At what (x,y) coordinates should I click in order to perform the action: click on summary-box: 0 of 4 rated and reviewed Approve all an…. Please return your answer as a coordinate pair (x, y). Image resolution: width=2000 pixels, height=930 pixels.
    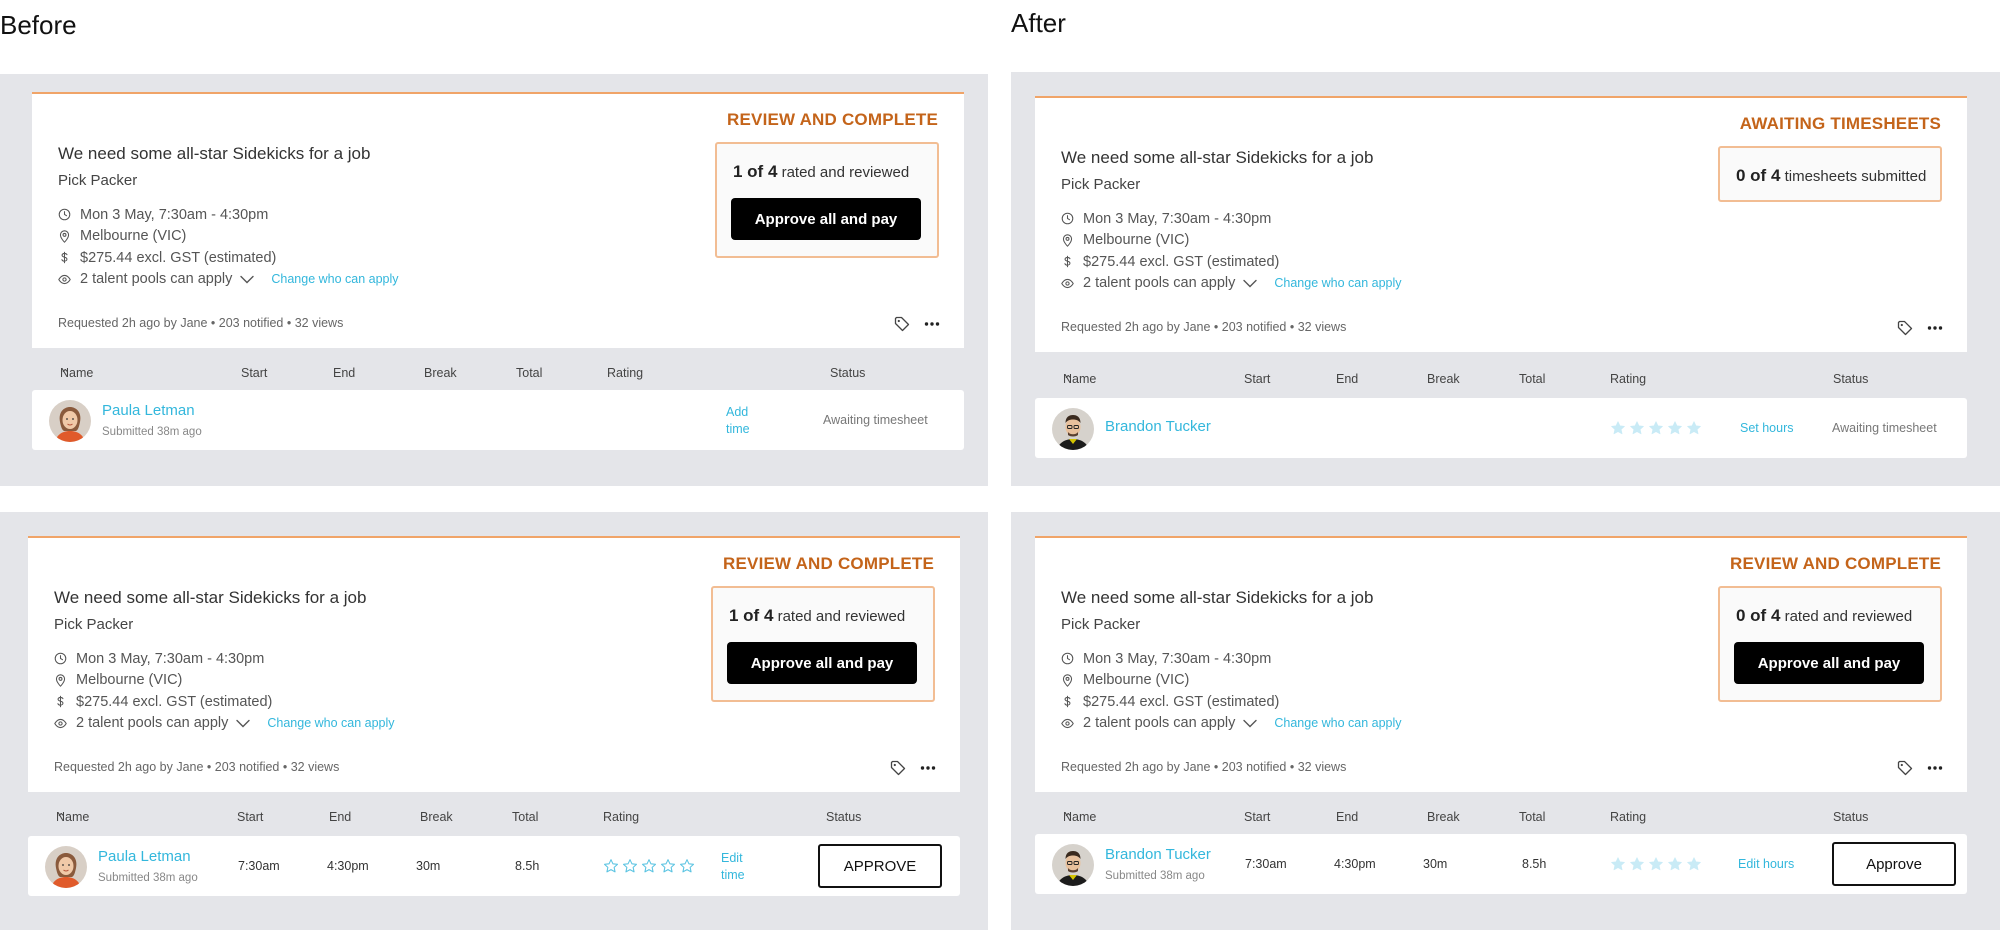
    Looking at the image, I should click on (1830, 644).